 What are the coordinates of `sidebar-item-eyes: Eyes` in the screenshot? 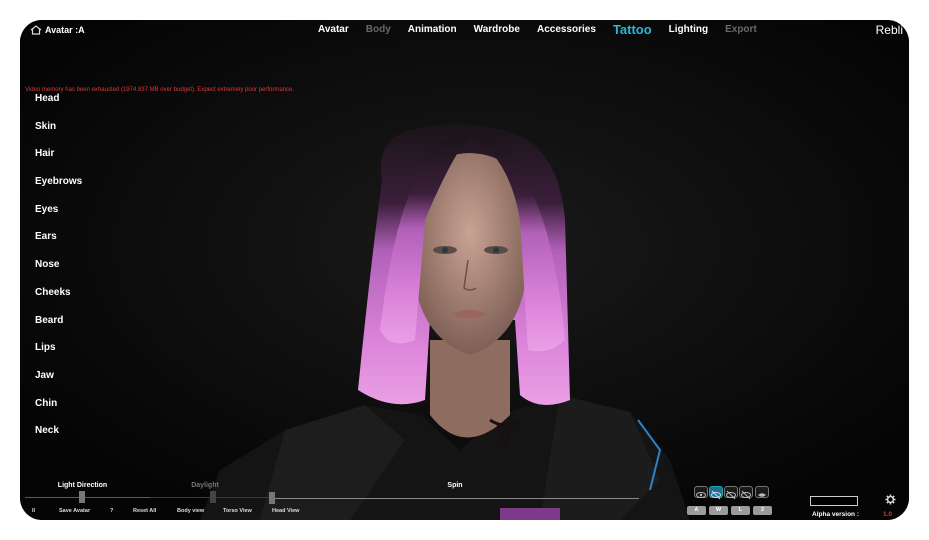 It's located at (58, 217).